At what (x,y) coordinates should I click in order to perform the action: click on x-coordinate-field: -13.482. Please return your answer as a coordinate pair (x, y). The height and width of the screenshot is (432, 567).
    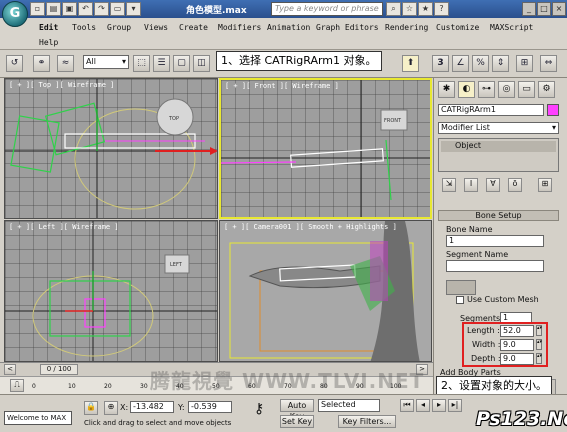
    Looking at the image, I should click on (152, 407).